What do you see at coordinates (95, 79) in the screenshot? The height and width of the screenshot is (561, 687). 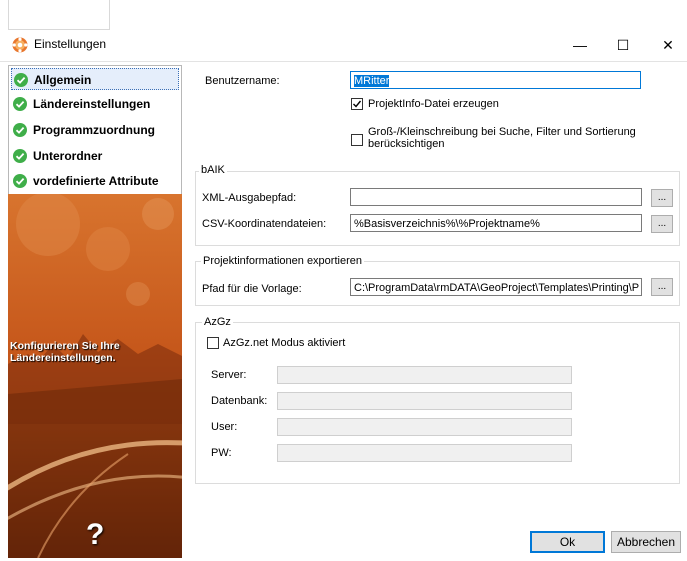 I see `nav-item-allgemein: Allgemein` at bounding box center [95, 79].